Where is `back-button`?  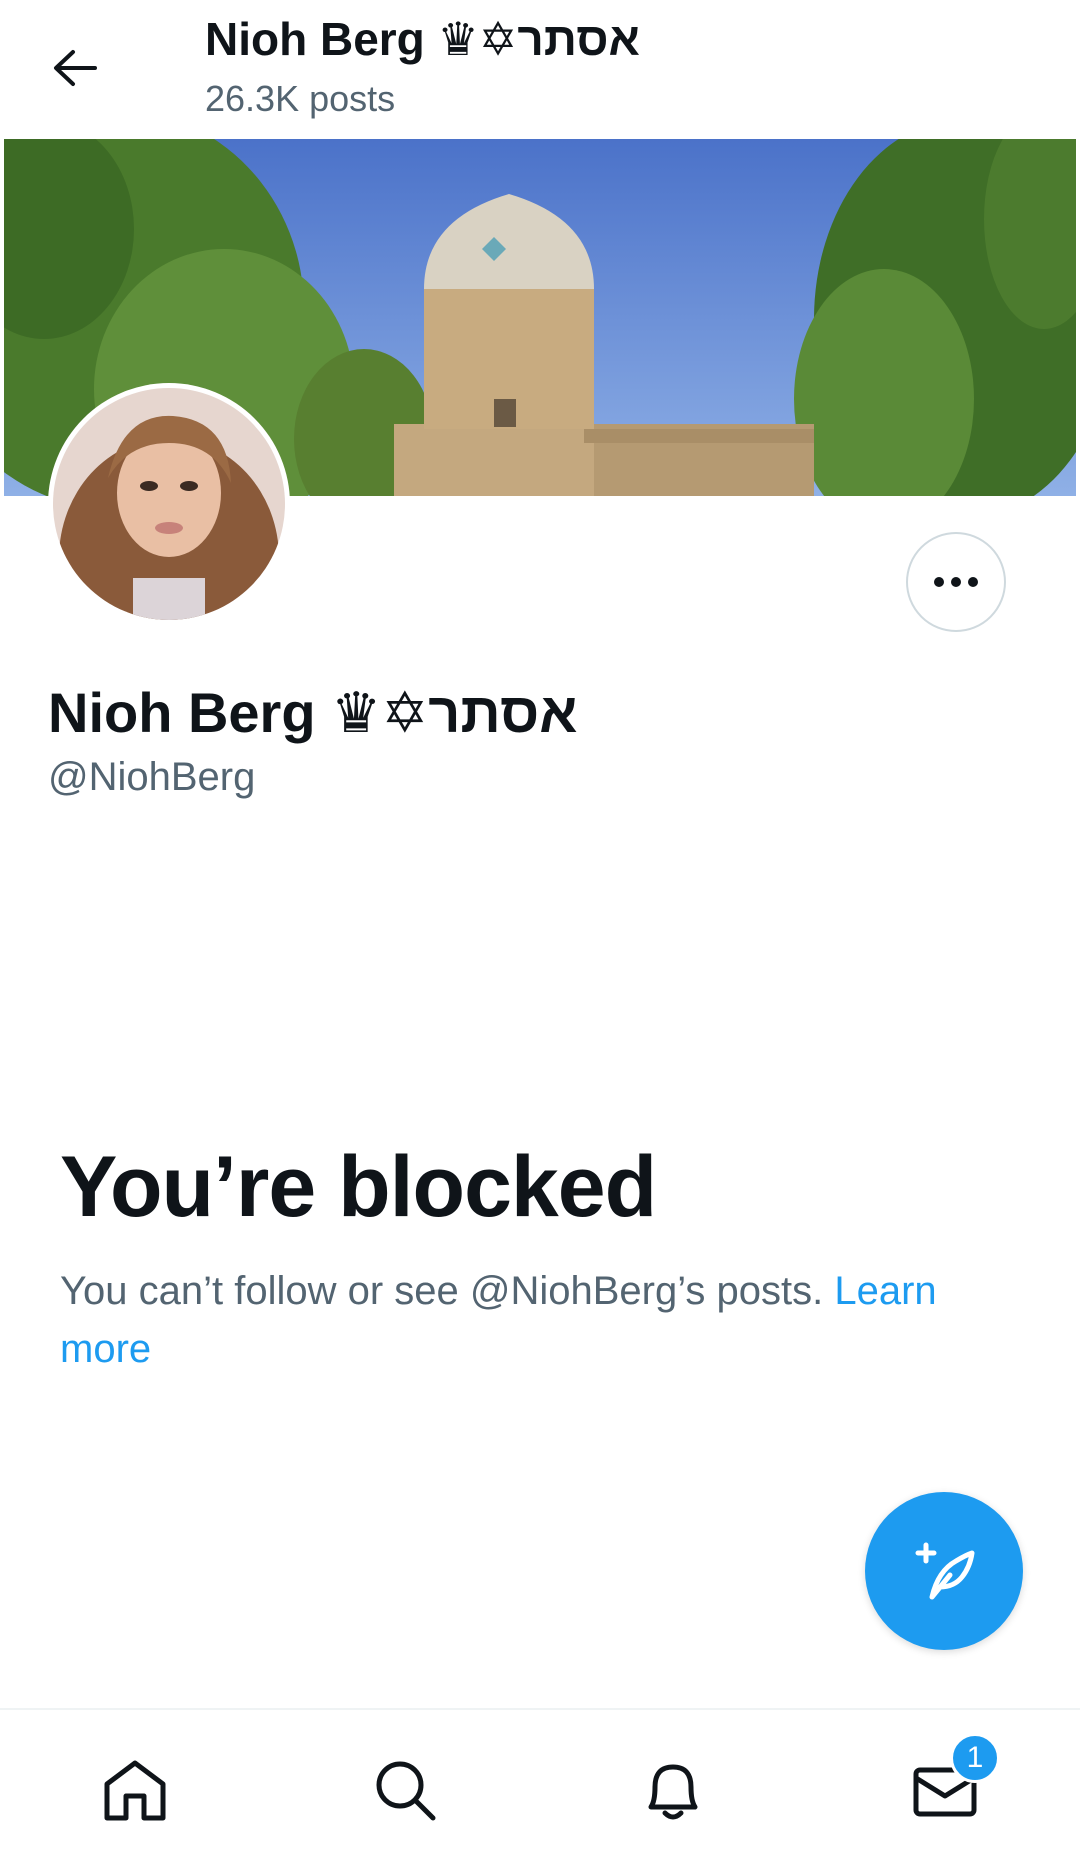
back-button is located at coordinates (74, 68).